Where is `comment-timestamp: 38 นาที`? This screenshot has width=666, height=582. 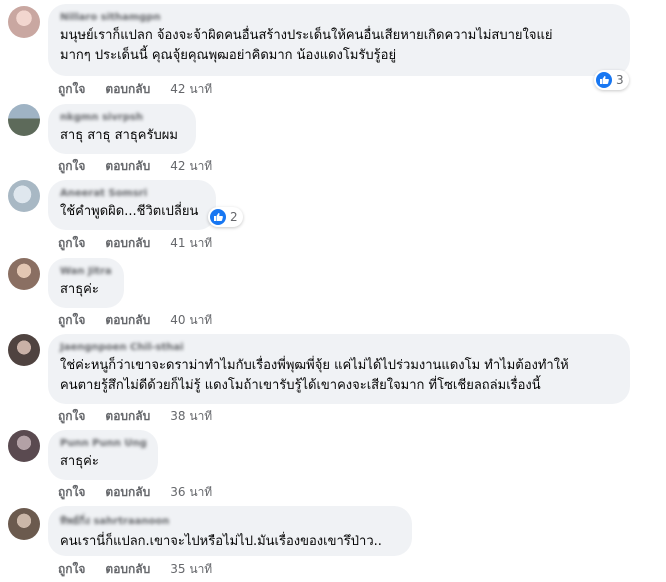
comment-timestamp: 38 นาที is located at coordinates (191, 416).